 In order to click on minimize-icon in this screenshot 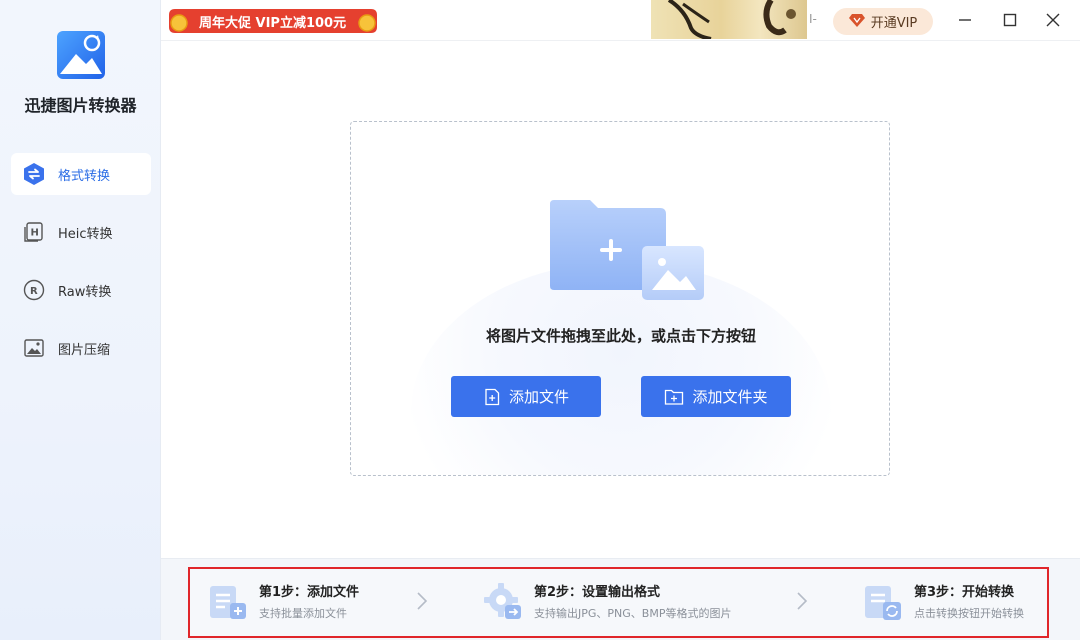, I will do `click(965, 20)`.